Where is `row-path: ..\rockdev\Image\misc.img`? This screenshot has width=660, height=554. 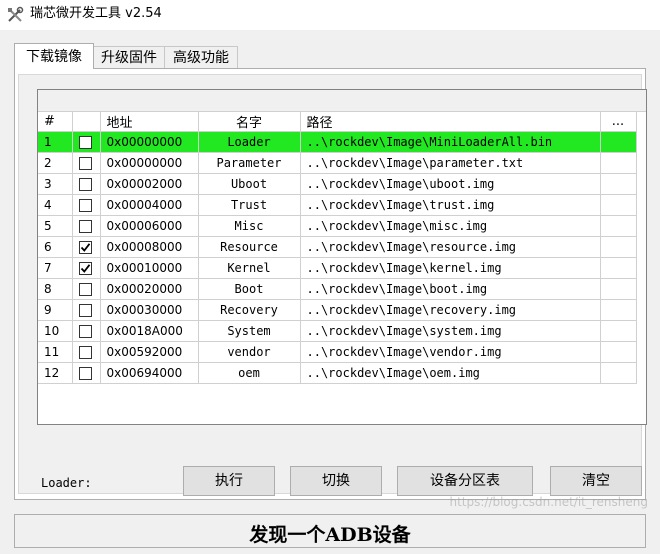
row-path: ..\rockdev\Image\misc.img is located at coordinates (450, 226).